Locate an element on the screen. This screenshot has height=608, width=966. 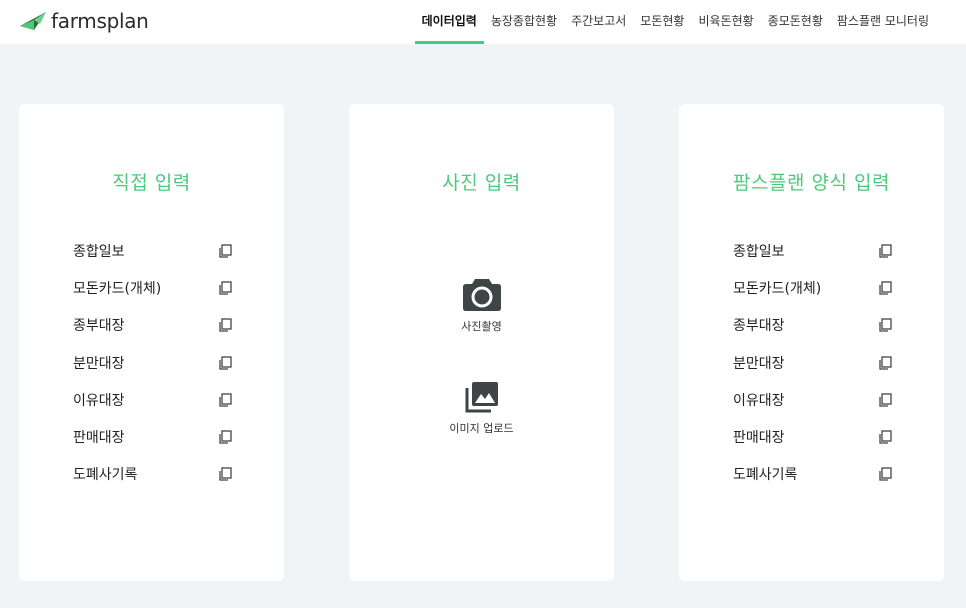
nav-item-monitoring: 팜스플랜 모니터링 is located at coordinates (883, 22).